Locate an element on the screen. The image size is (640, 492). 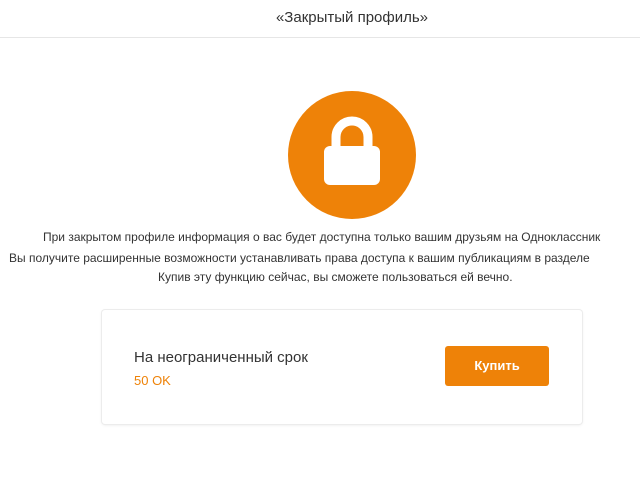
offer-price: 50 OK is located at coordinates (152, 380).